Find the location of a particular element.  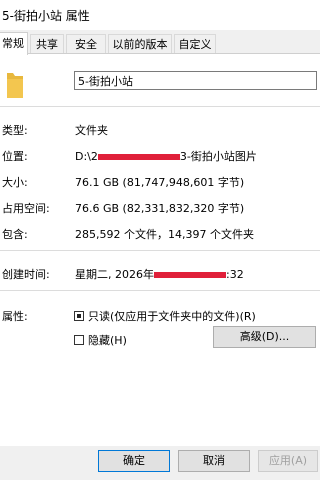

hidden-label: 隐藏(H) is located at coordinates (107, 340).